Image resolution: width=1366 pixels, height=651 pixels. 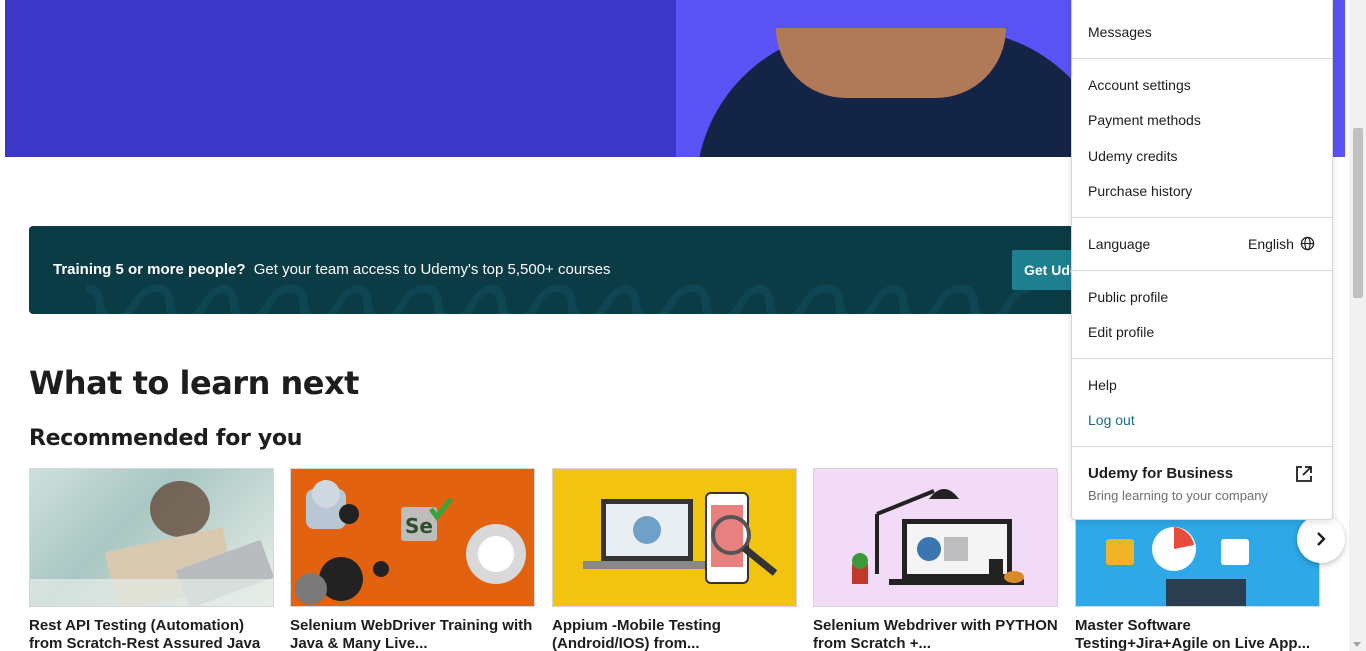 I want to click on page-title: What to learn next, so click(x=194, y=383).